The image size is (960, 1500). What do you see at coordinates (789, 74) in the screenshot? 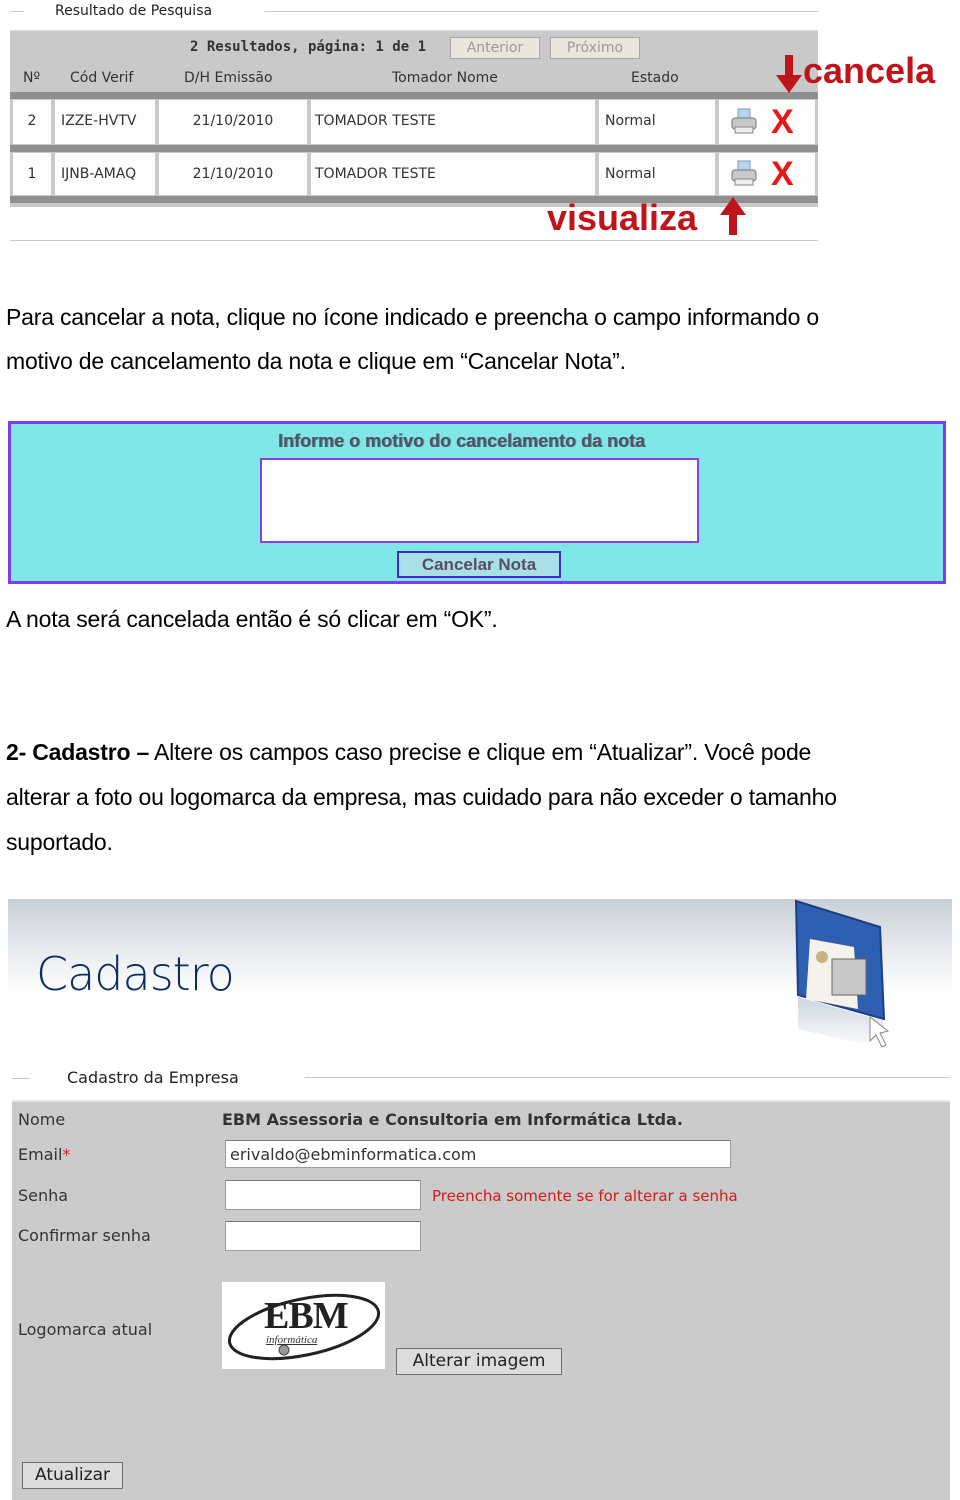
I see `arrow-down-icon` at bounding box center [789, 74].